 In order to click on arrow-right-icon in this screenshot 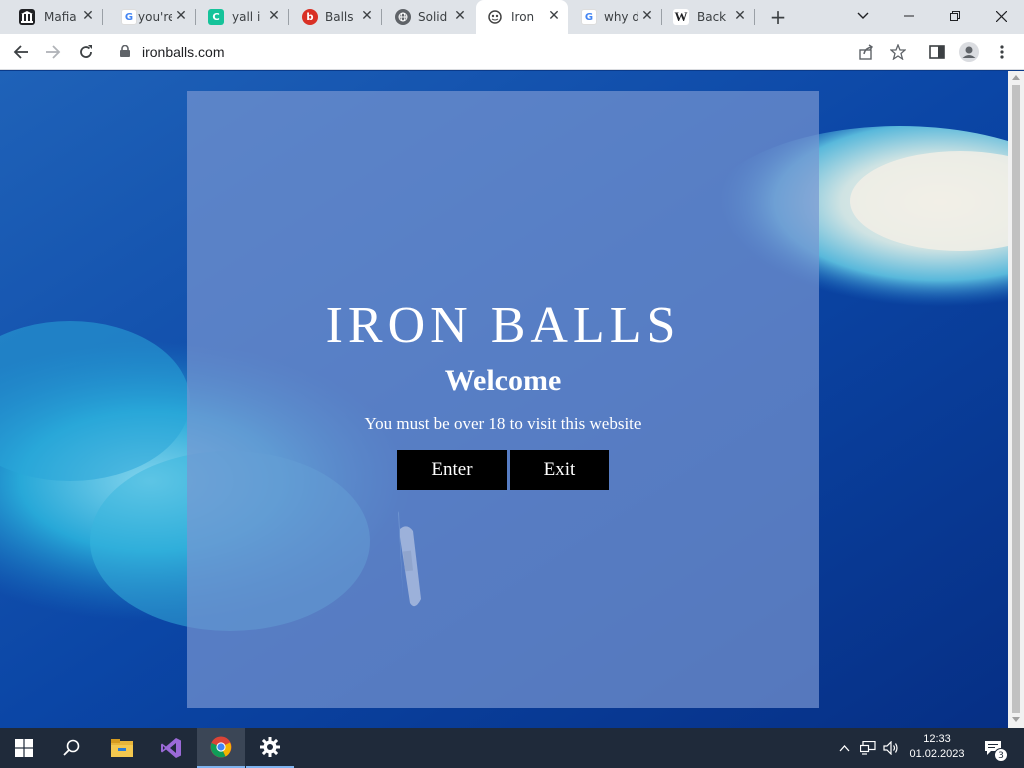, I will do `click(53, 52)`.